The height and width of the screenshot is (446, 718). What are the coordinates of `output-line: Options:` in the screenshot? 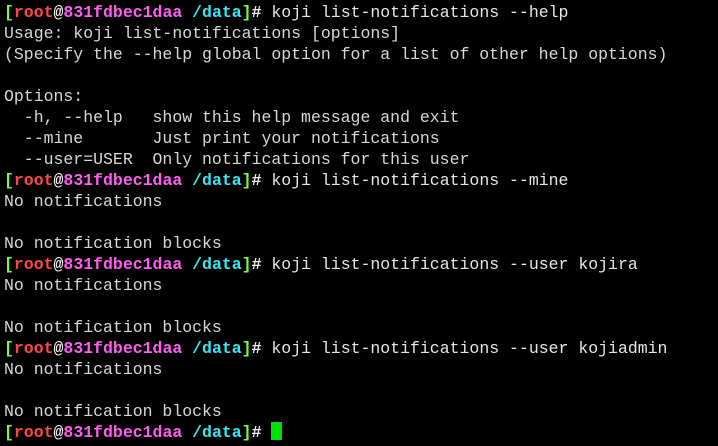 It's located at (361, 96).